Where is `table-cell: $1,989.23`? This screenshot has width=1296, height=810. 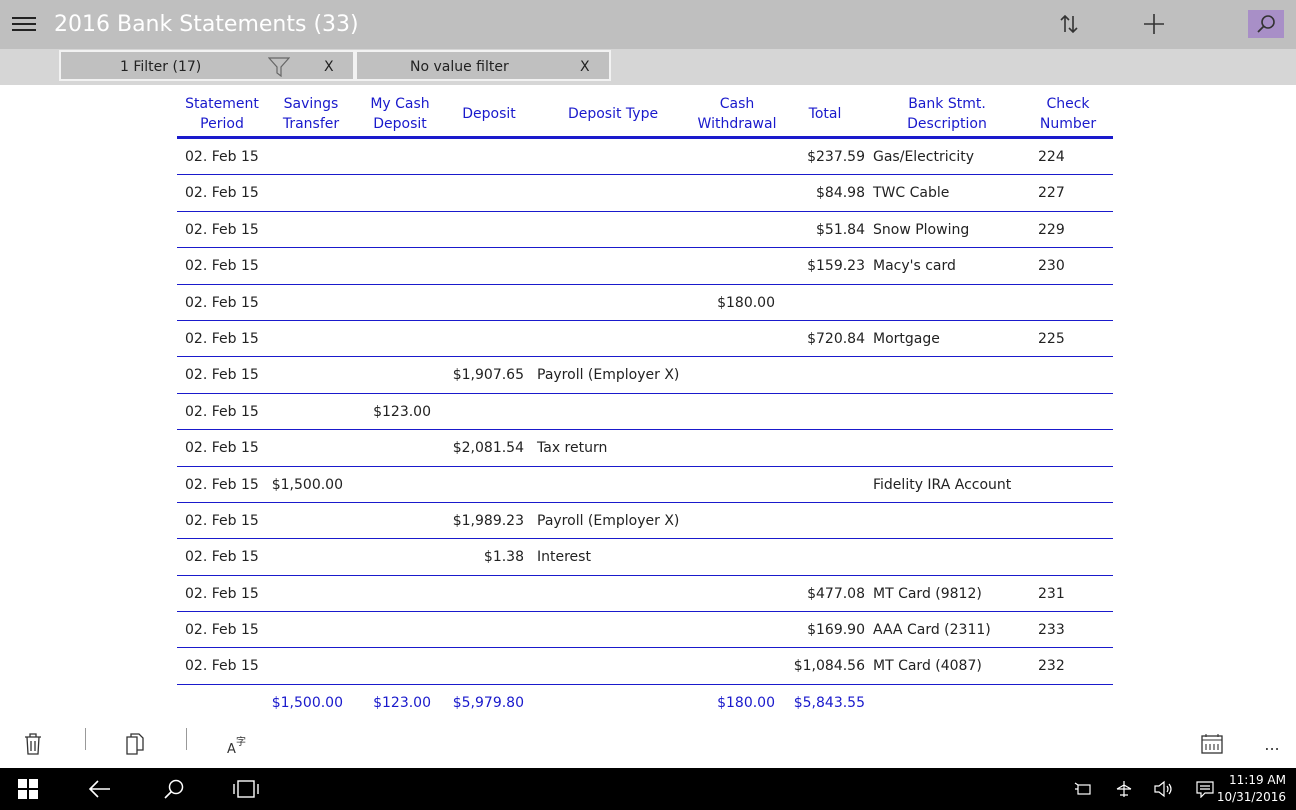
table-cell: $1,989.23 is located at coordinates (488, 520).